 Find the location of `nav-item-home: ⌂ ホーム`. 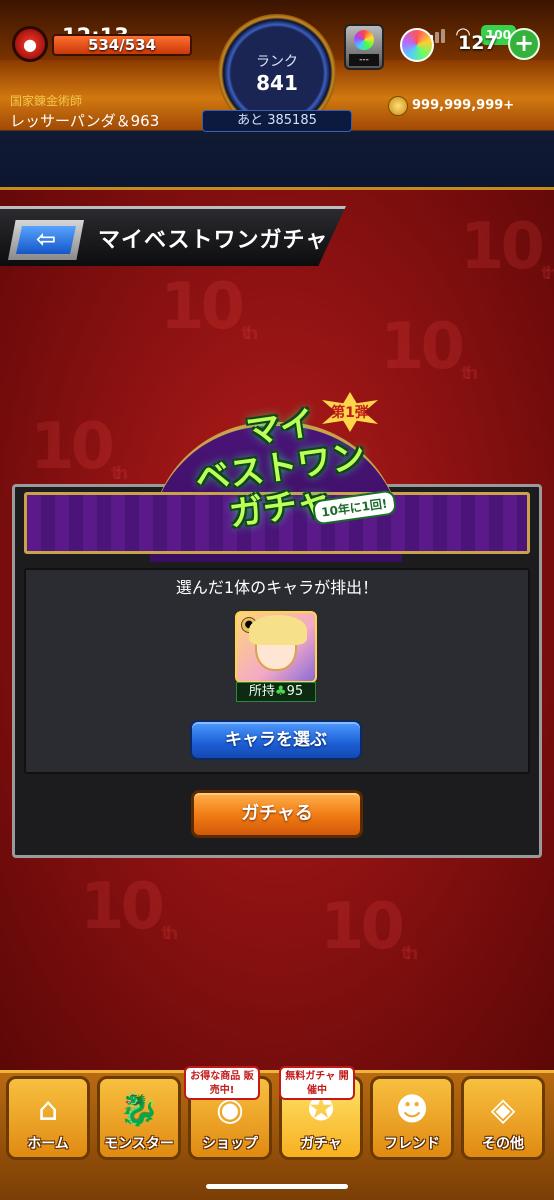

nav-item-home: ⌂ ホーム is located at coordinates (48, 1118).